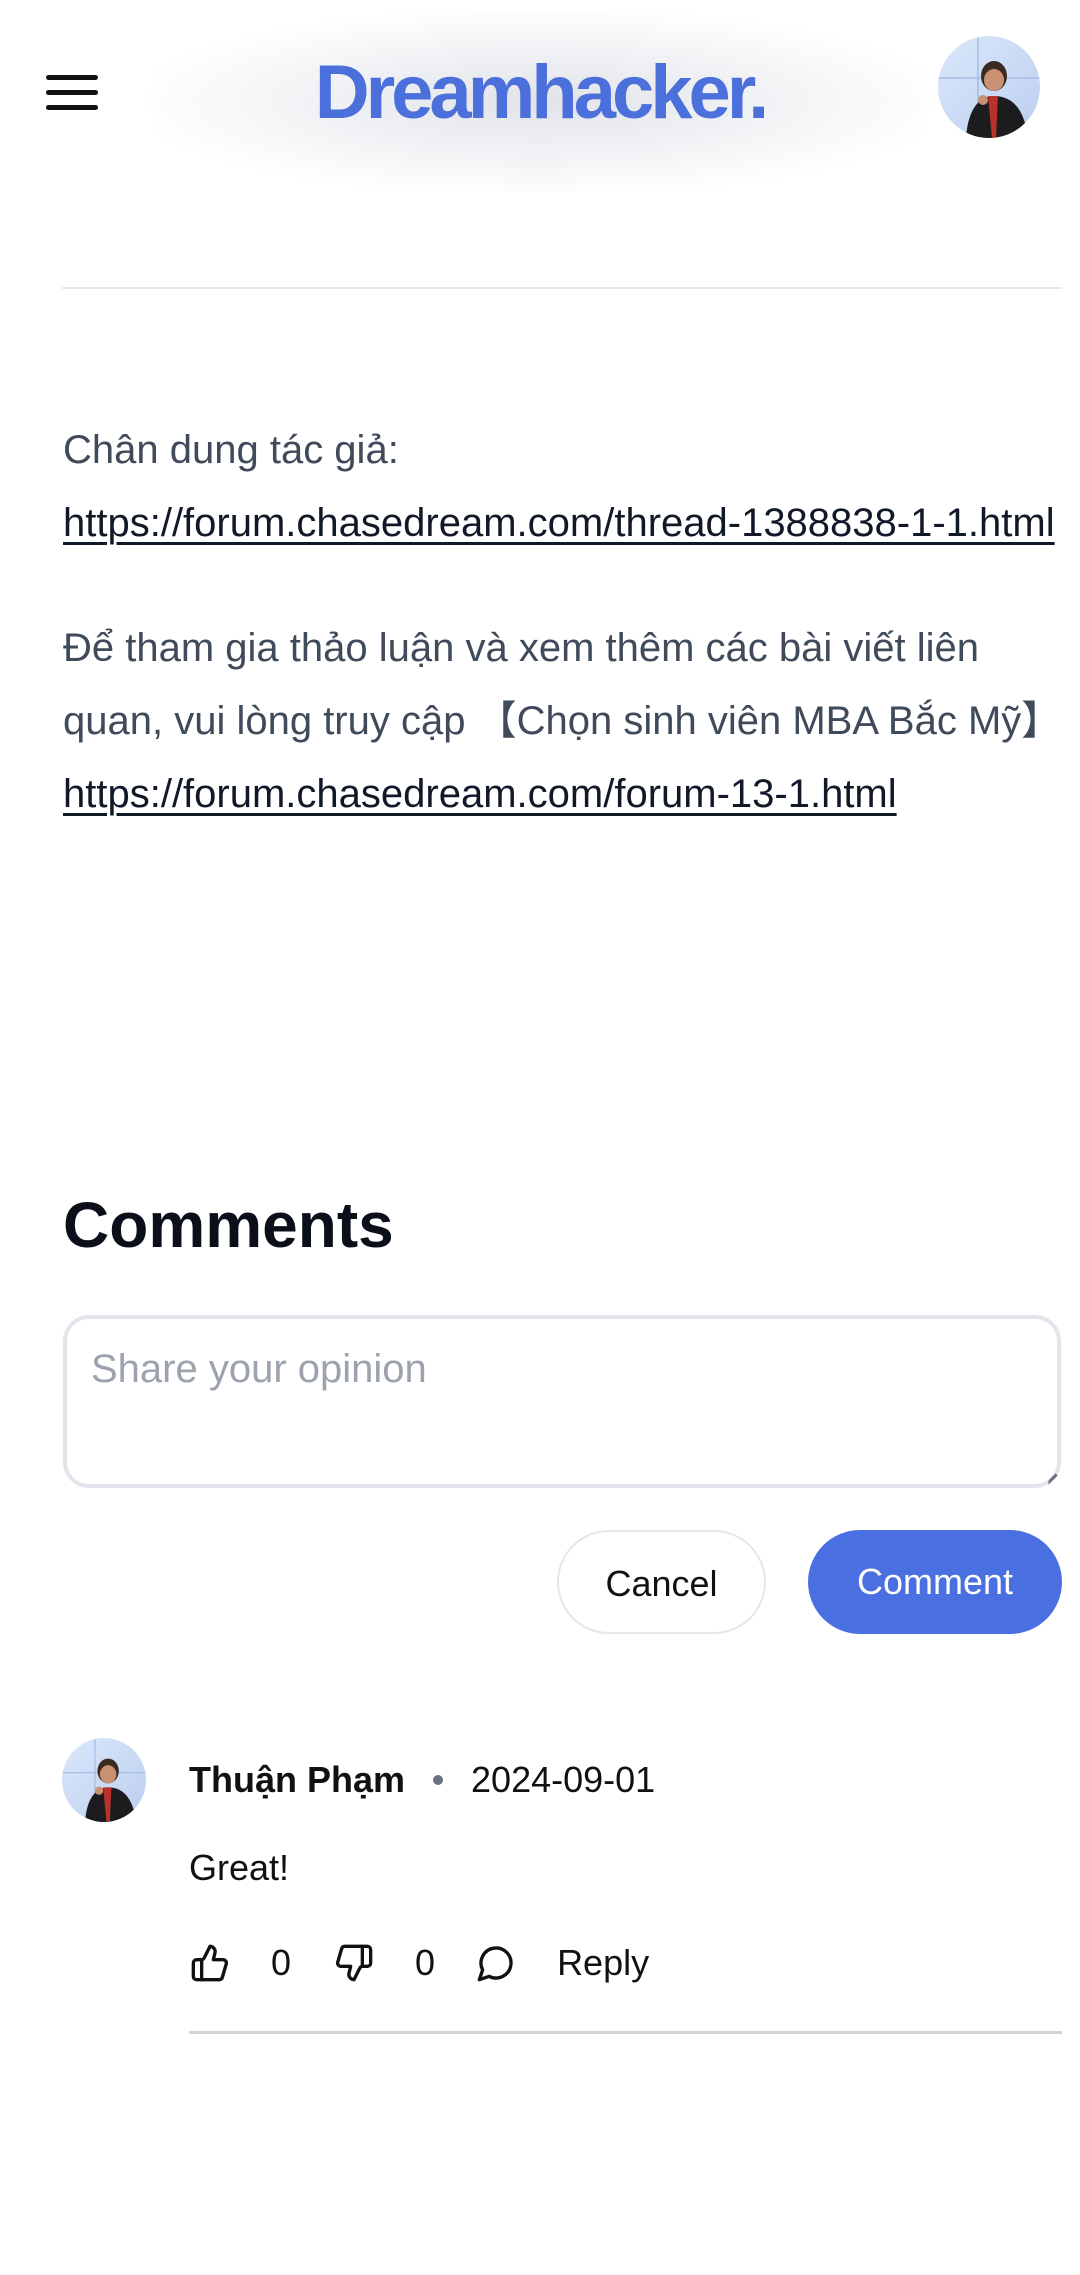  Describe the element at coordinates (228, 1225) in the screenshot. I see `comments-heading: Comments` at that location.